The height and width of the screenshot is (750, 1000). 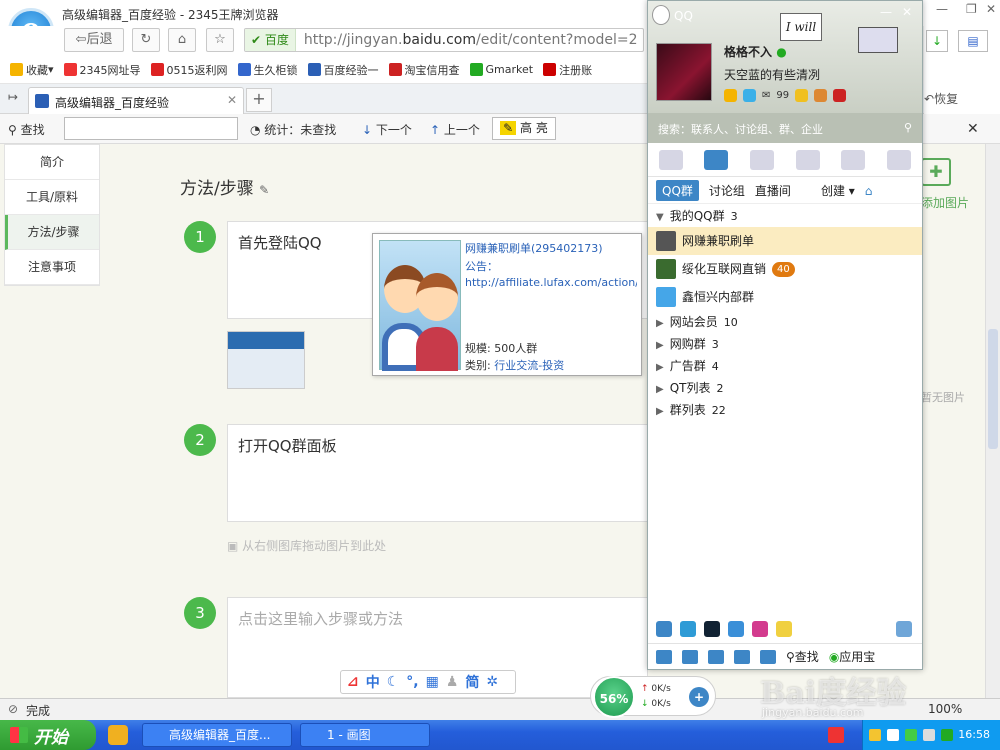 What do you see at coordinates (727, 190) in the screenshot?
I see `subtab-discussion: 讨论组` at bounding box center [727, 190].